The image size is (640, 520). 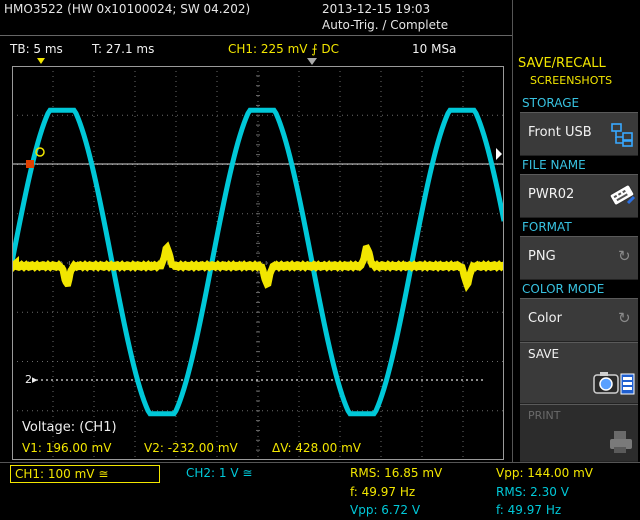 What do you see at coordinates (545, 473) in the screenshot?
I see `meas-vpp-ch1: Vpp: 144.00 mV` at bounding box center [545, 473].